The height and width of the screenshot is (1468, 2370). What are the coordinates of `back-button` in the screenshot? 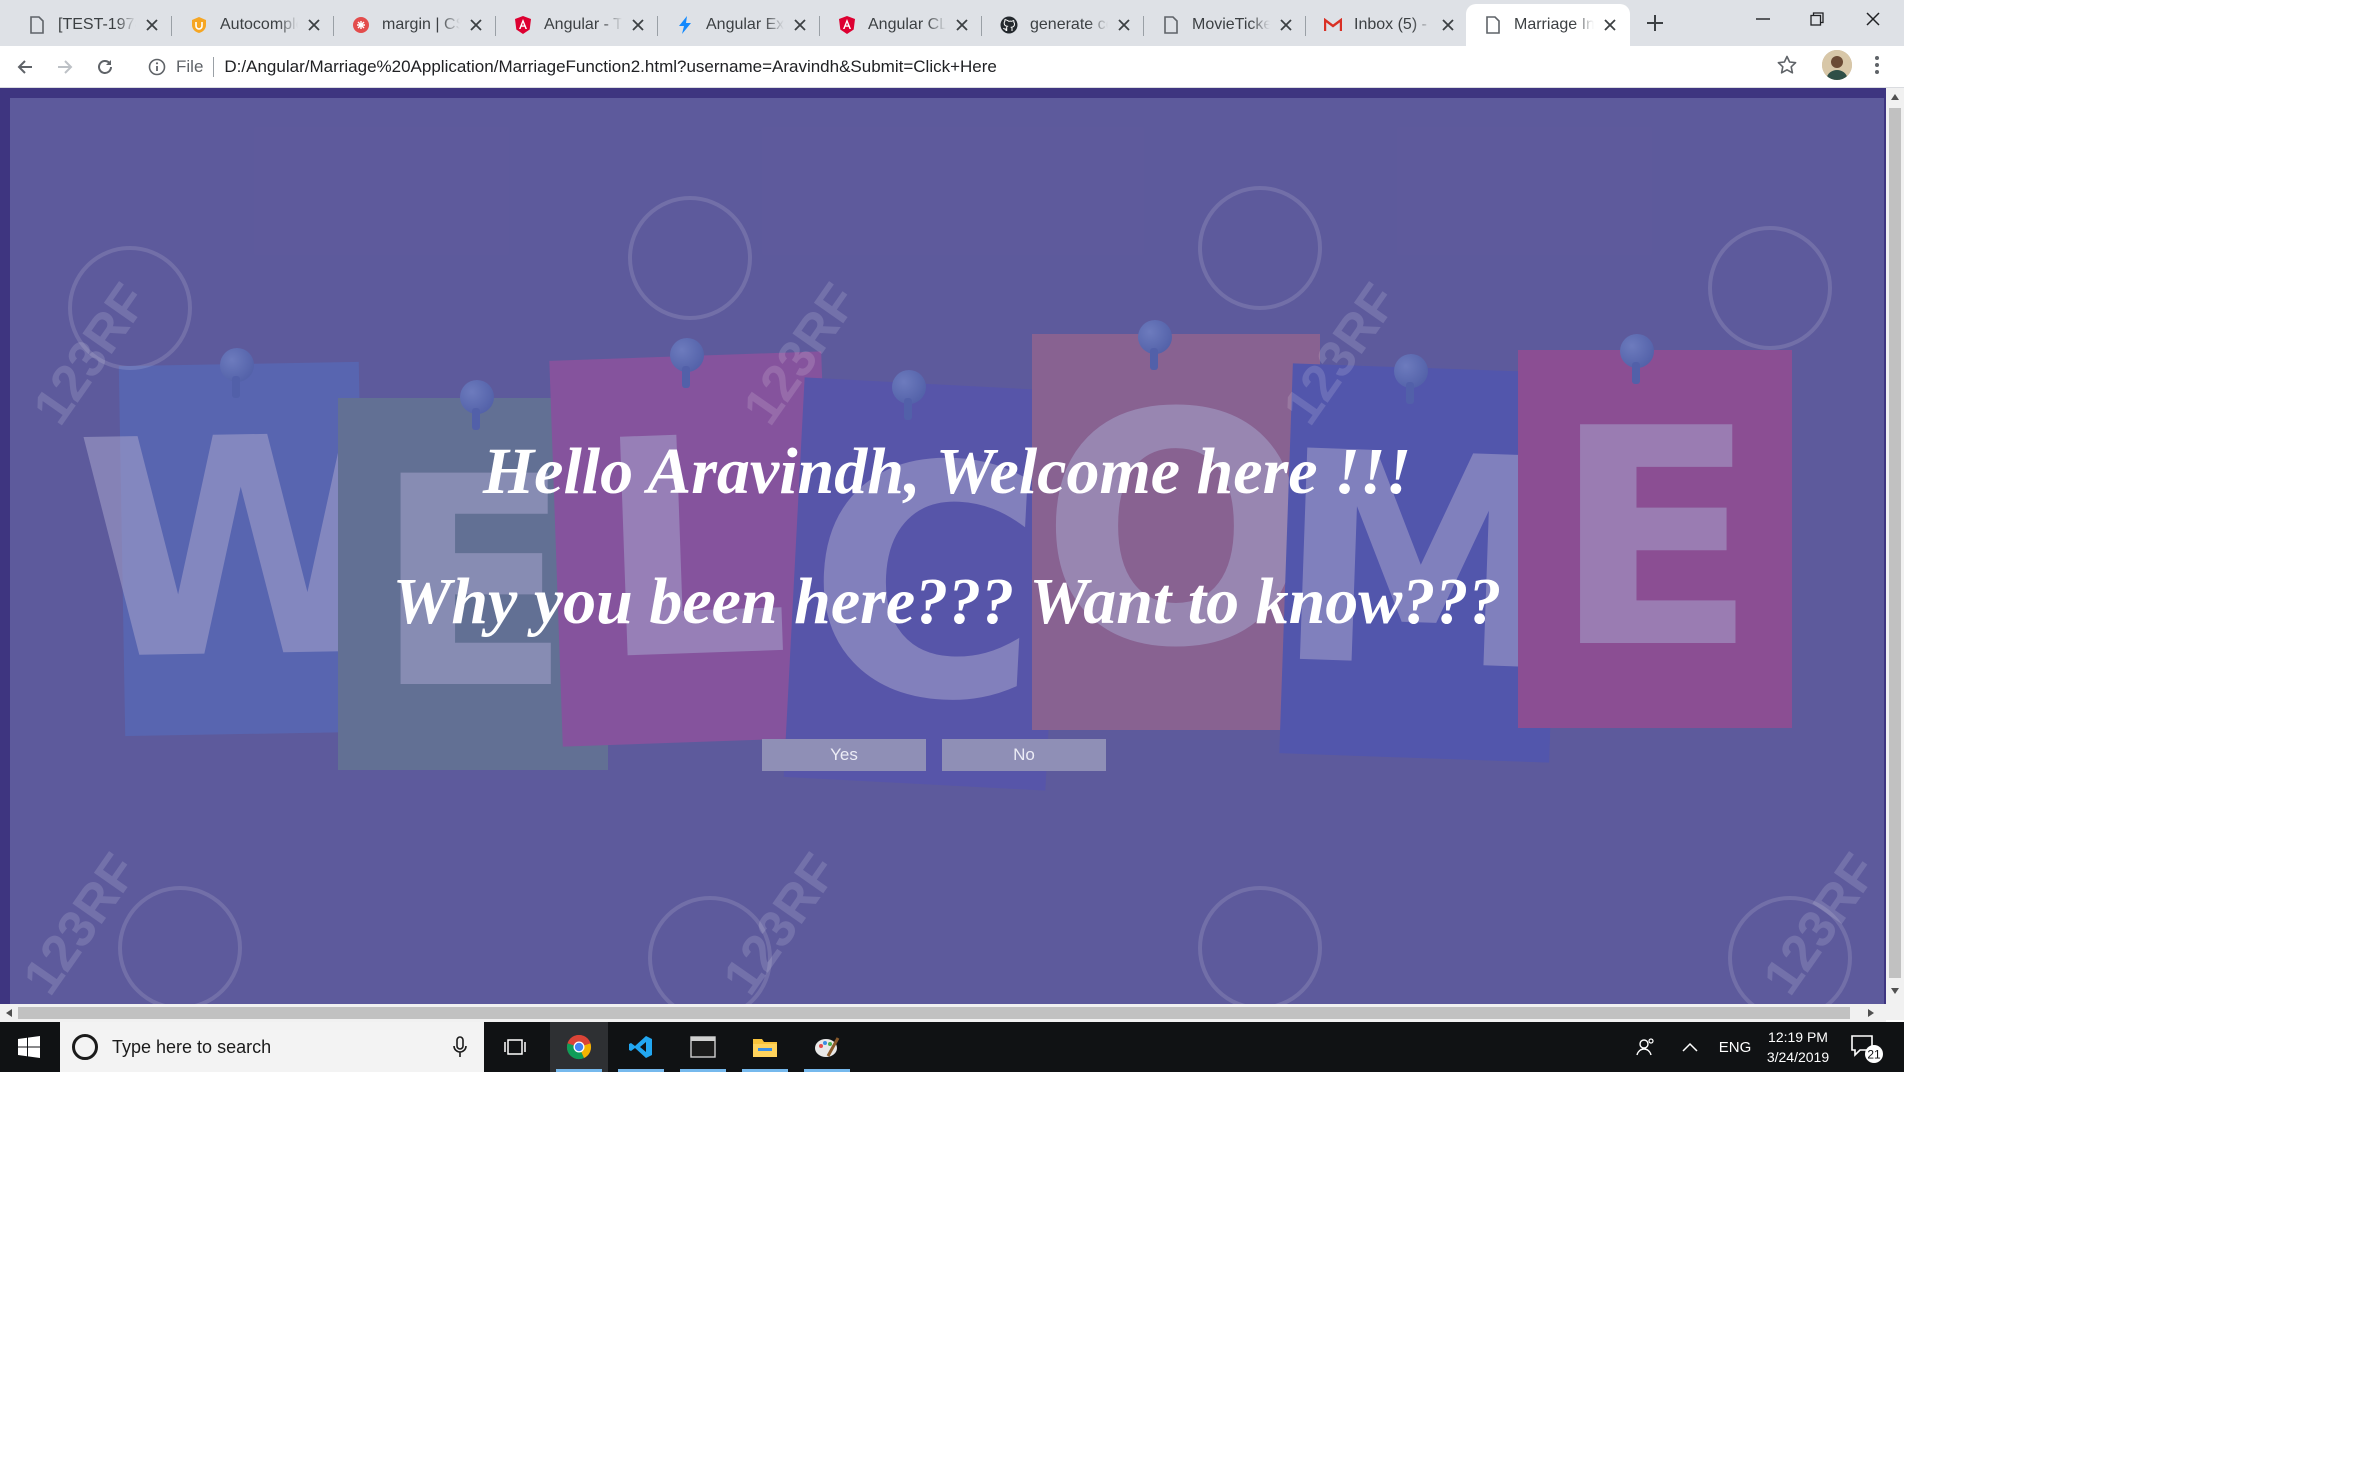 It's located at (25, 67).